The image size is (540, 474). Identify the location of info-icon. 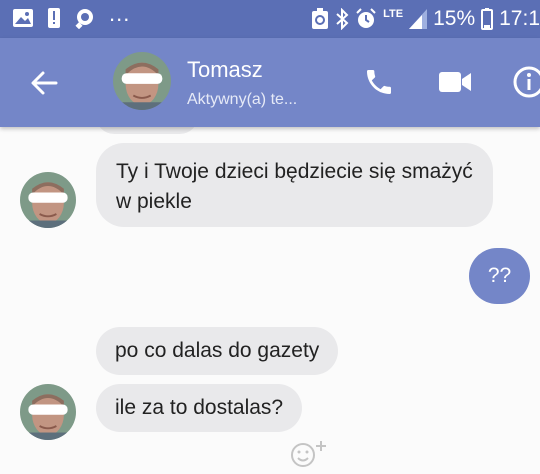
(526, 82).